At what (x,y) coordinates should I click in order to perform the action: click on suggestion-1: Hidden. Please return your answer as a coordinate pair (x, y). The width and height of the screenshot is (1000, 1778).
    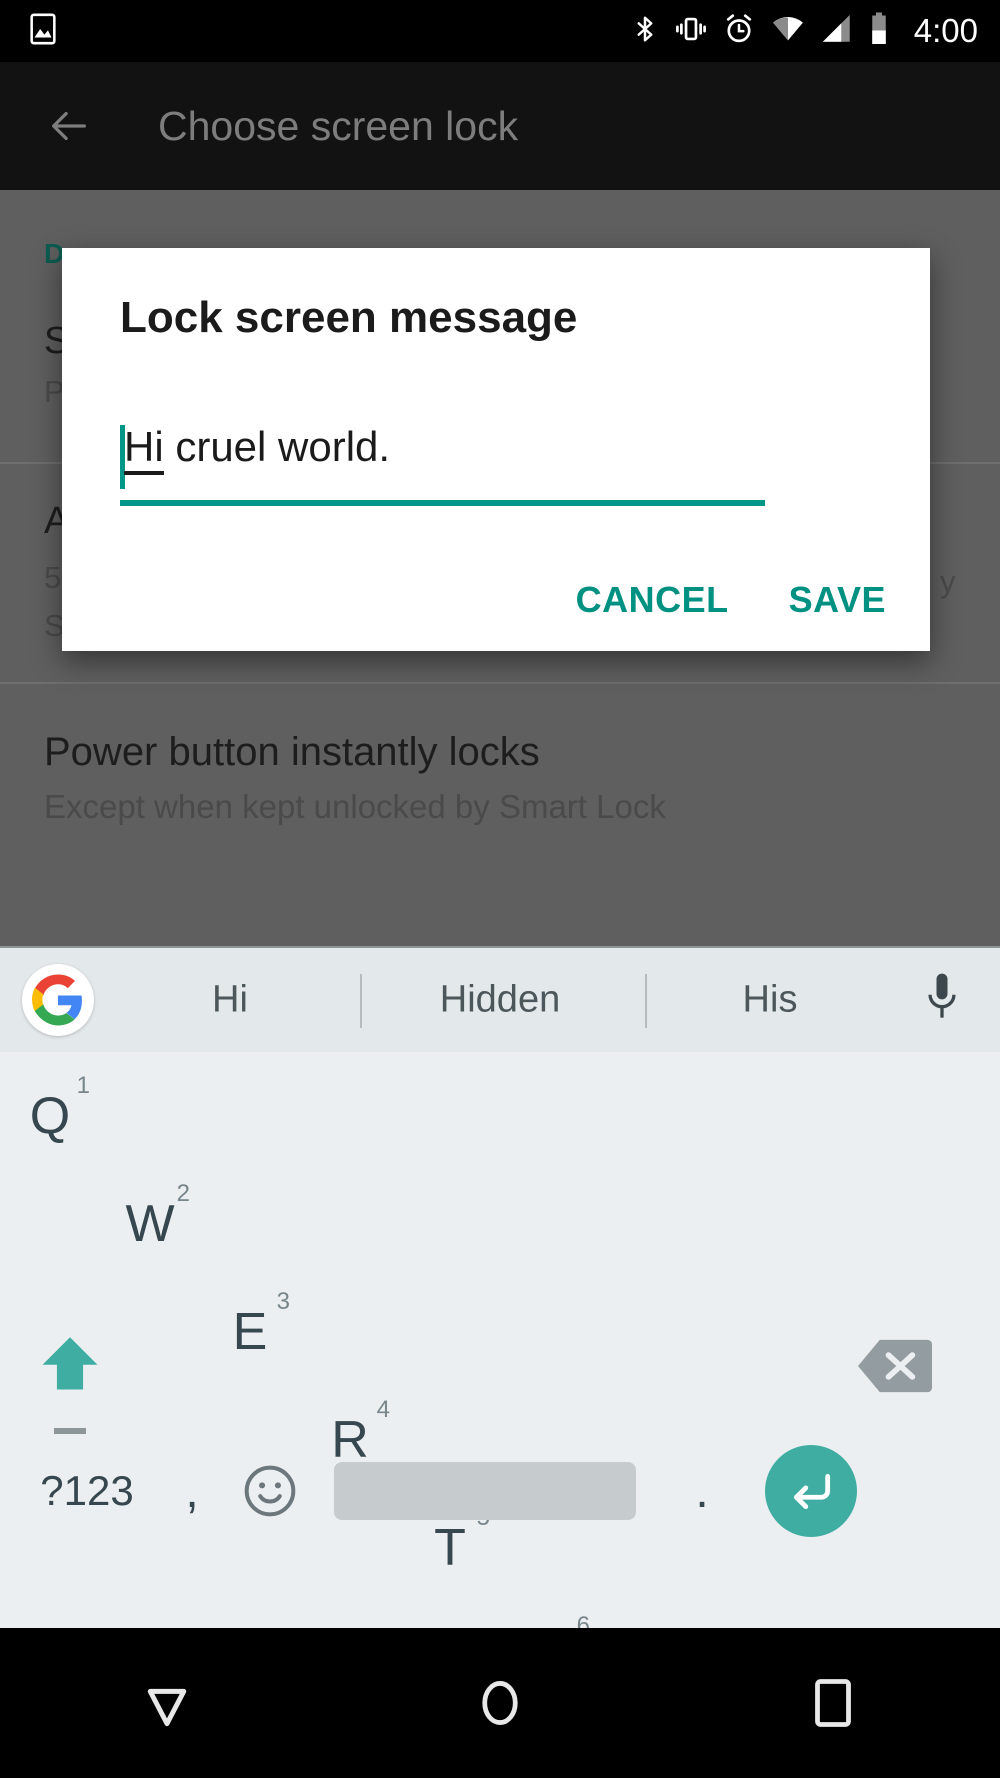
    Looking at the image, I should click on (500, 1000).